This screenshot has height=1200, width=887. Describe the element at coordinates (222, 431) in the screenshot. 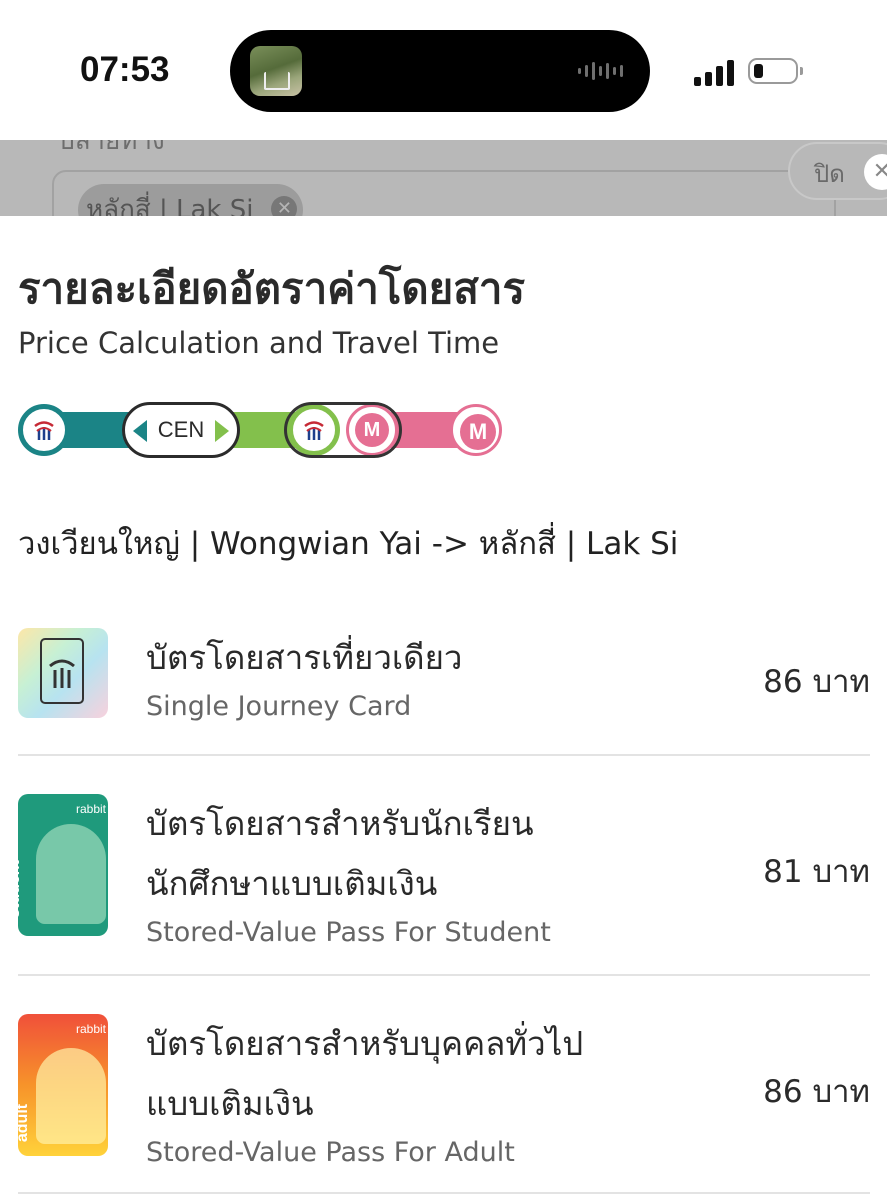

I see `sukhumvit-direction-arrow-icon` at that location.